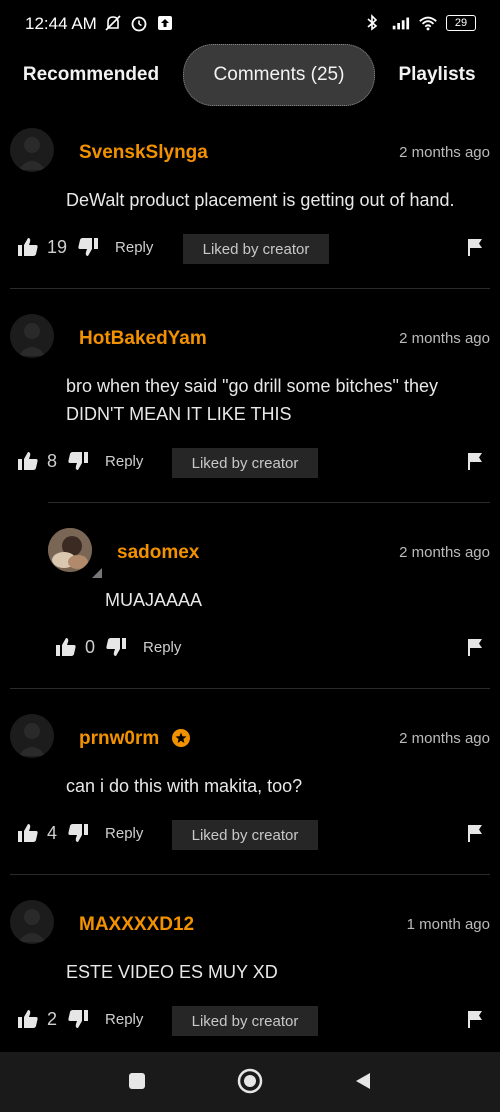  Describe the element at coordinates (52, 460) in the screenshot. I see `like-count: 8` at that location.